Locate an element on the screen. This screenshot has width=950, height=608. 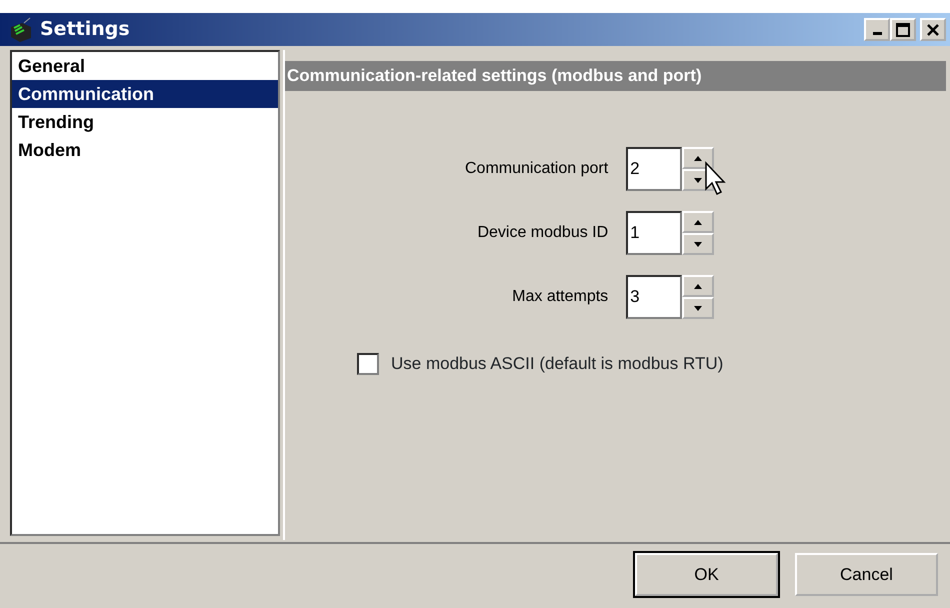
list-item: Trending is located at coordinates (145, 122).